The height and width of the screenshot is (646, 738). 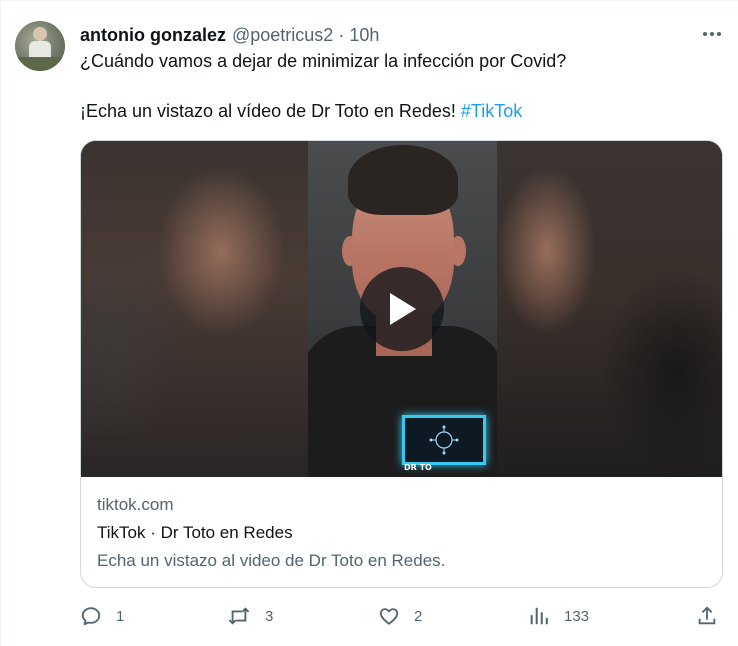 What do you see at coordinates (229, 35) in the screenshot?
I see `tweet-header: antonio gonzalez @poetricus2 · 10h` at bounding box center [229, 35].